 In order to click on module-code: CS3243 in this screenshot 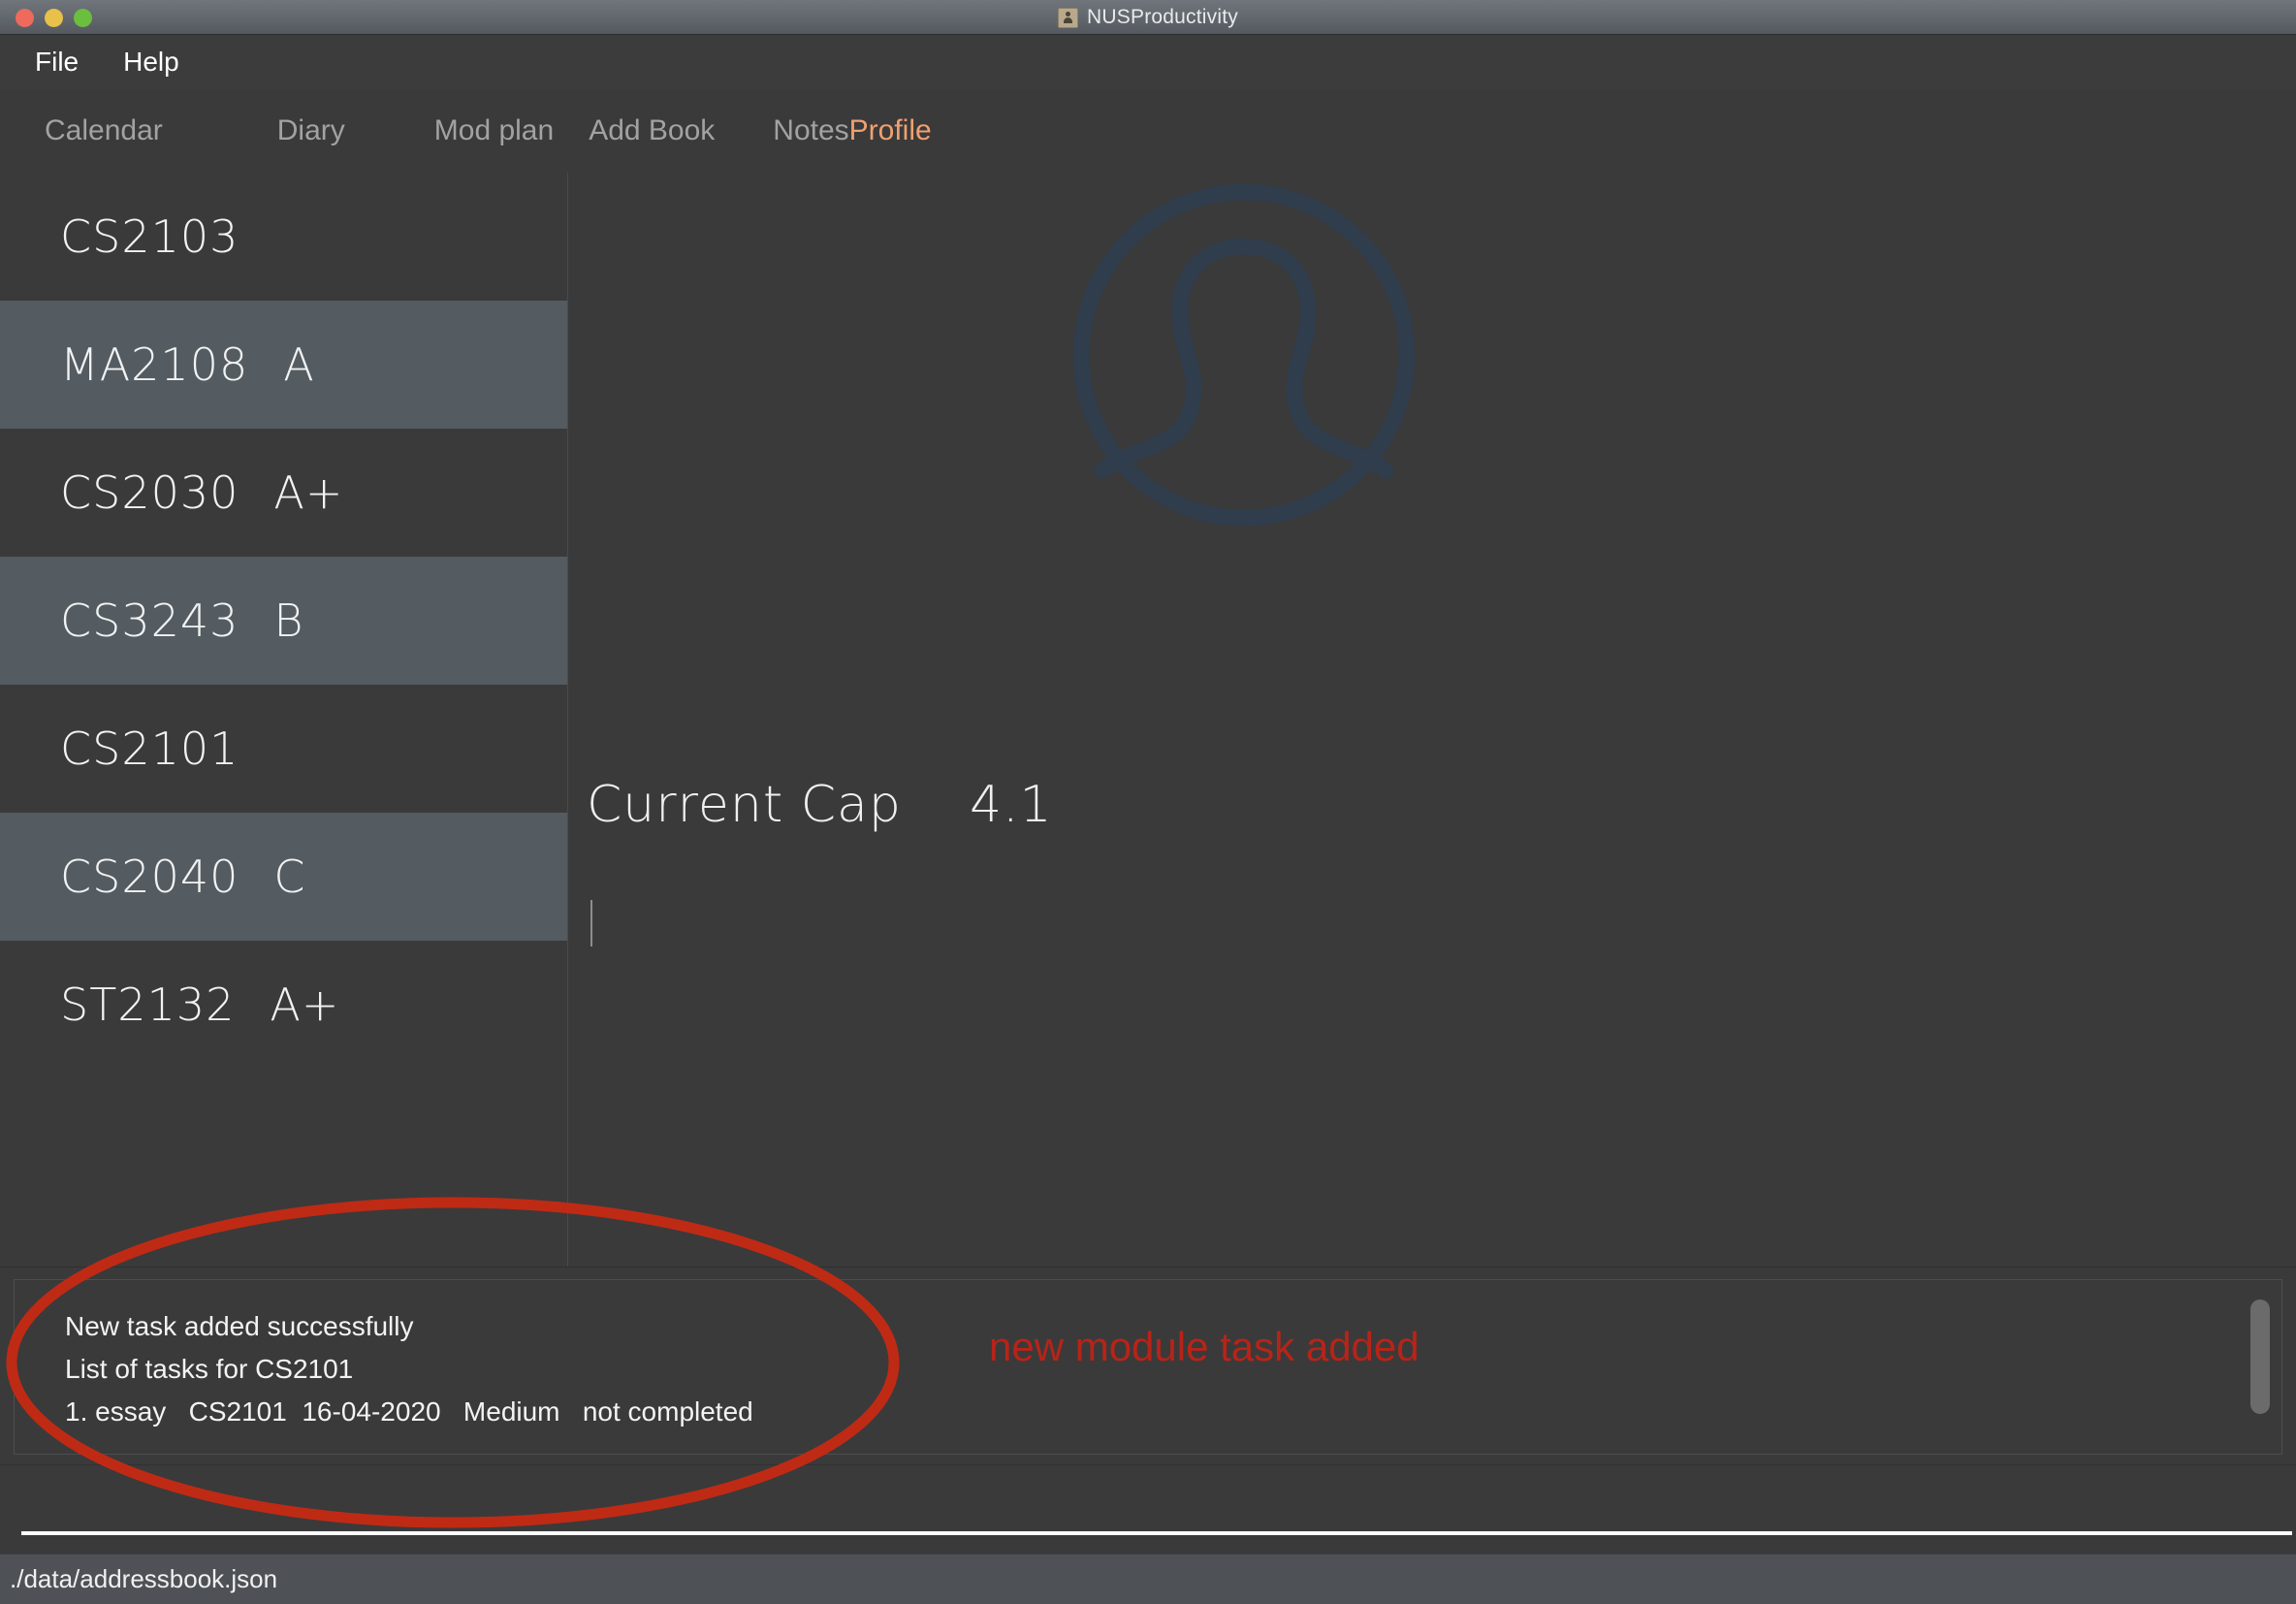, I will do `click(149, 620)`.